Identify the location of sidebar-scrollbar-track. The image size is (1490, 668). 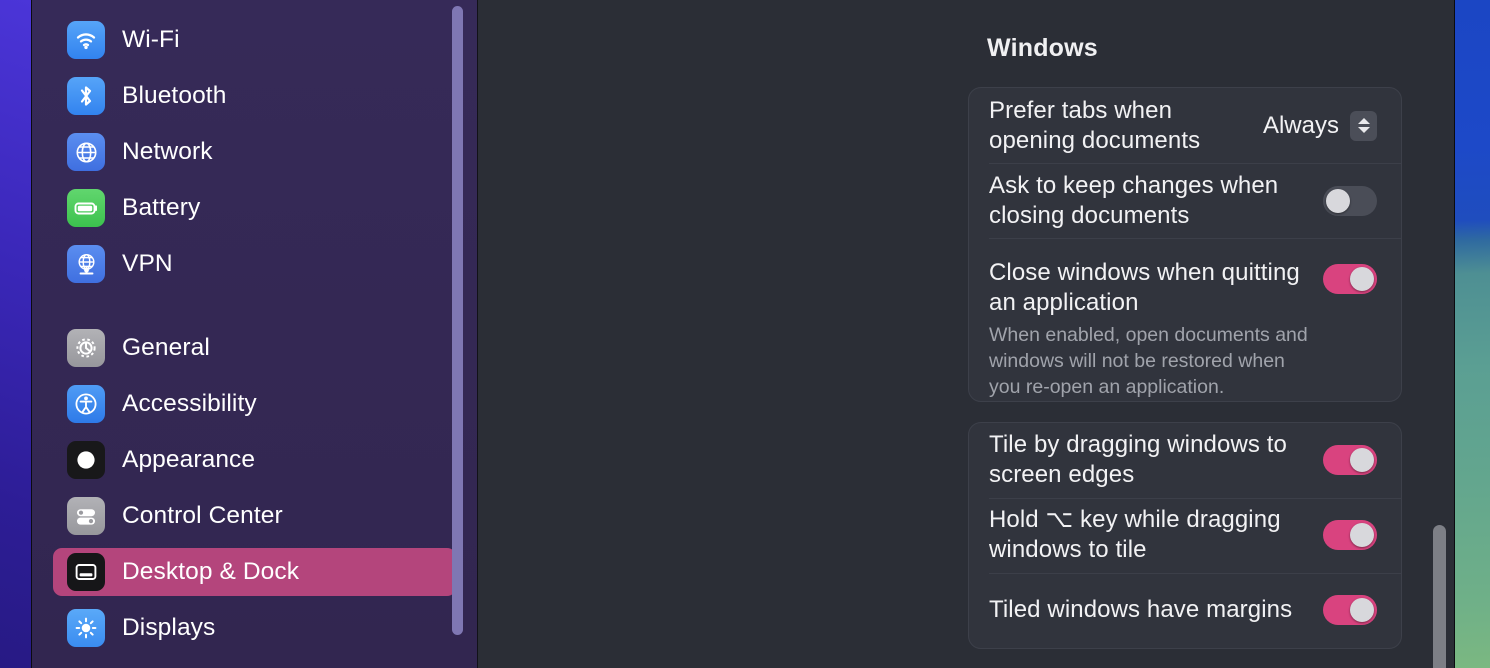
(461, 334).